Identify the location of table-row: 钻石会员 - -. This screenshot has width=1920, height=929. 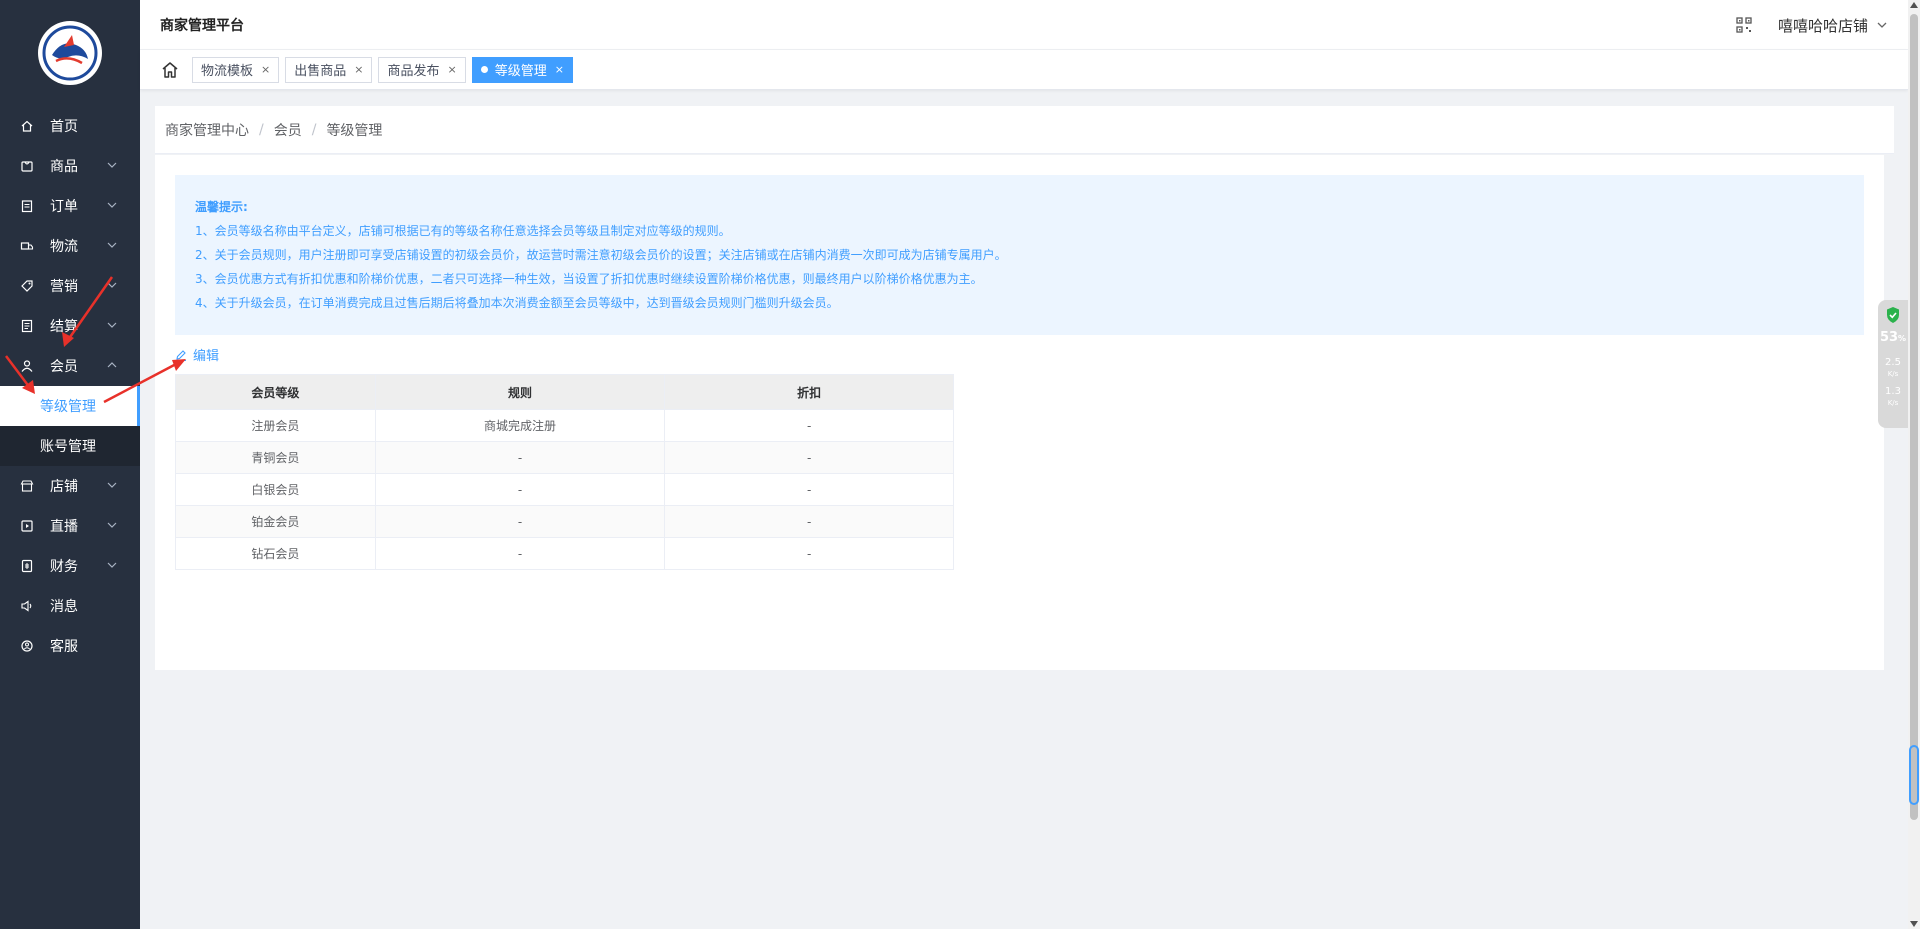
(564, 553).